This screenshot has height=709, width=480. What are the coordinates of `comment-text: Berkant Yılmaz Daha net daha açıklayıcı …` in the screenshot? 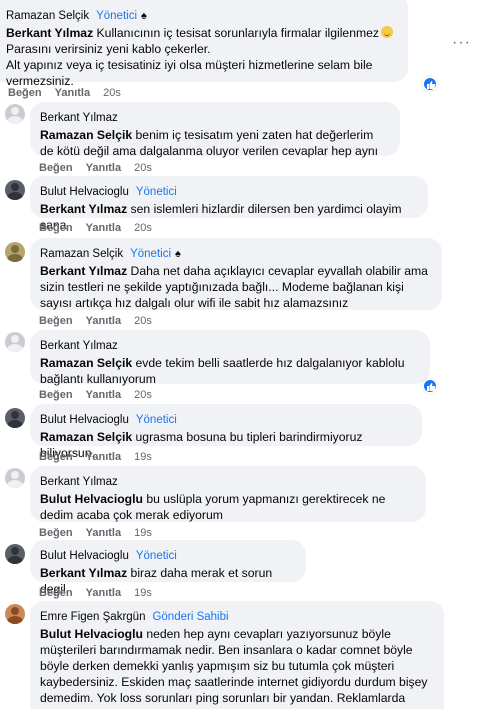 It's located at (236, 287).